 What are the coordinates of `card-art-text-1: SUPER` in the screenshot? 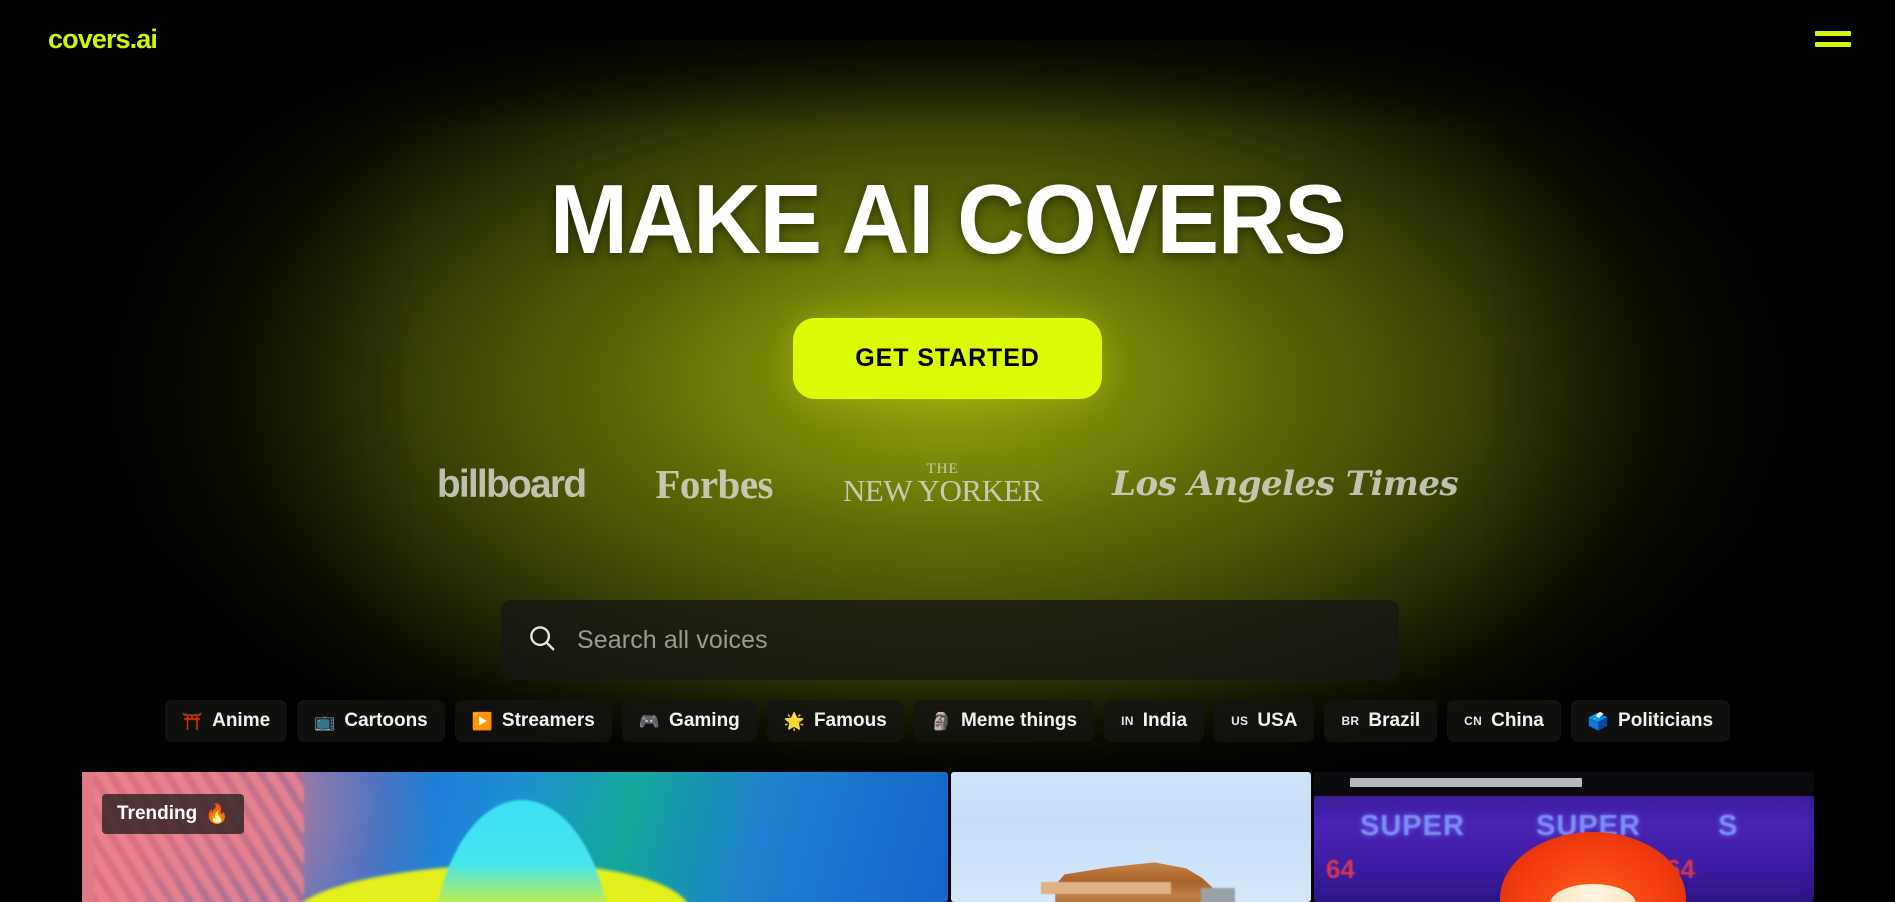 It's located at (1412, 826).